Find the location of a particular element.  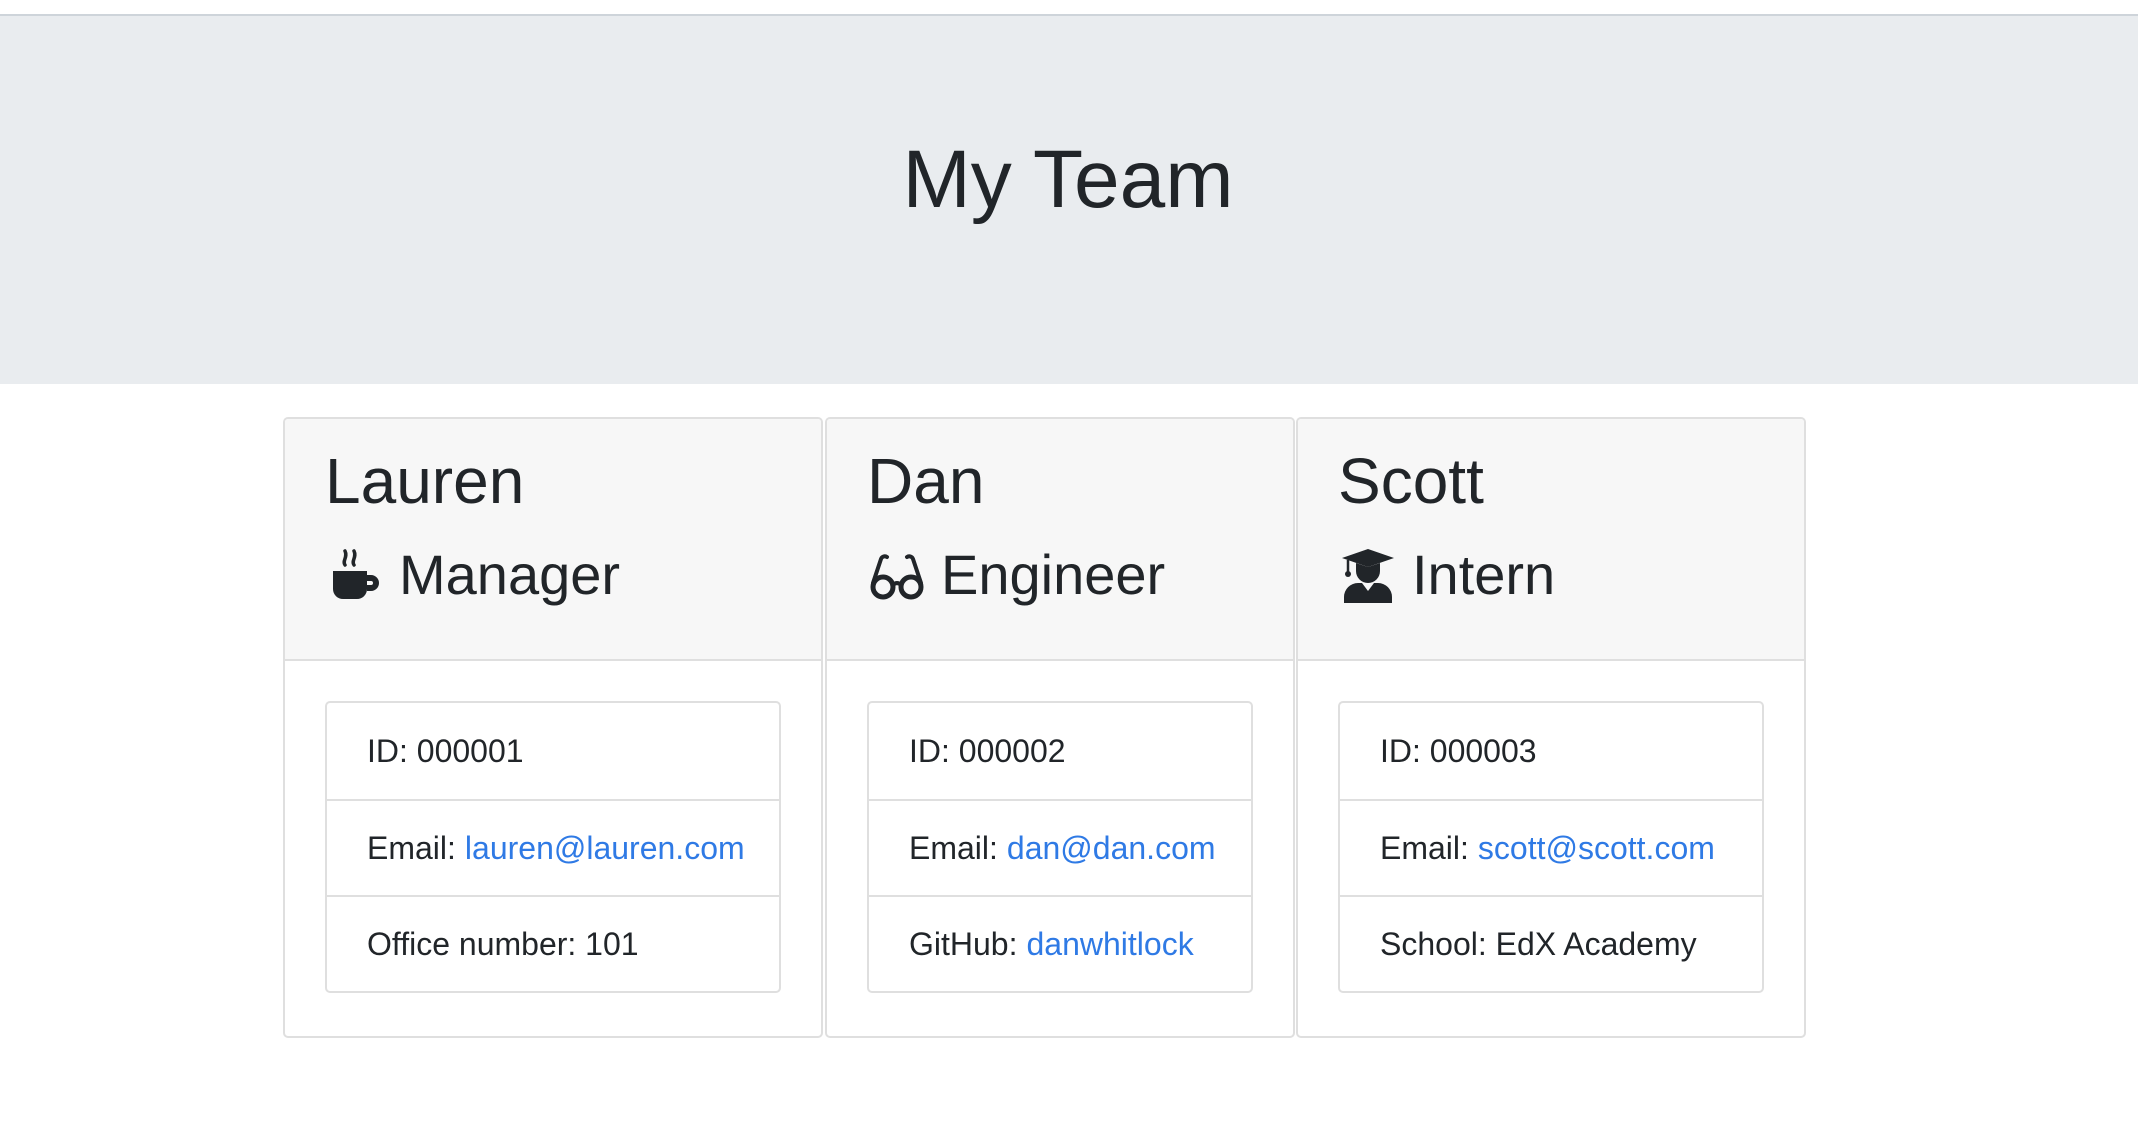

card-header: Scott Intern is located at coordinates (1551, 540).